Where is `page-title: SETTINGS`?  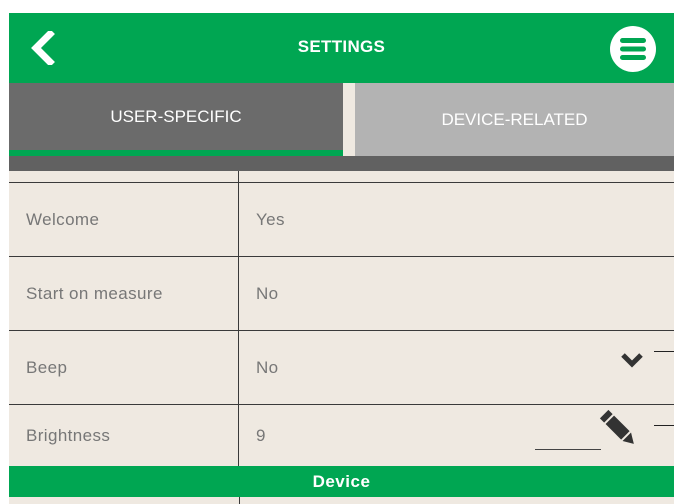
page-title: SETTINGS is located at coordinates (341, 46).